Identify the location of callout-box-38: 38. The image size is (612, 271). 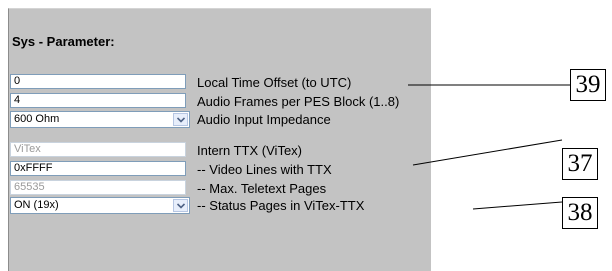
(580, 213).